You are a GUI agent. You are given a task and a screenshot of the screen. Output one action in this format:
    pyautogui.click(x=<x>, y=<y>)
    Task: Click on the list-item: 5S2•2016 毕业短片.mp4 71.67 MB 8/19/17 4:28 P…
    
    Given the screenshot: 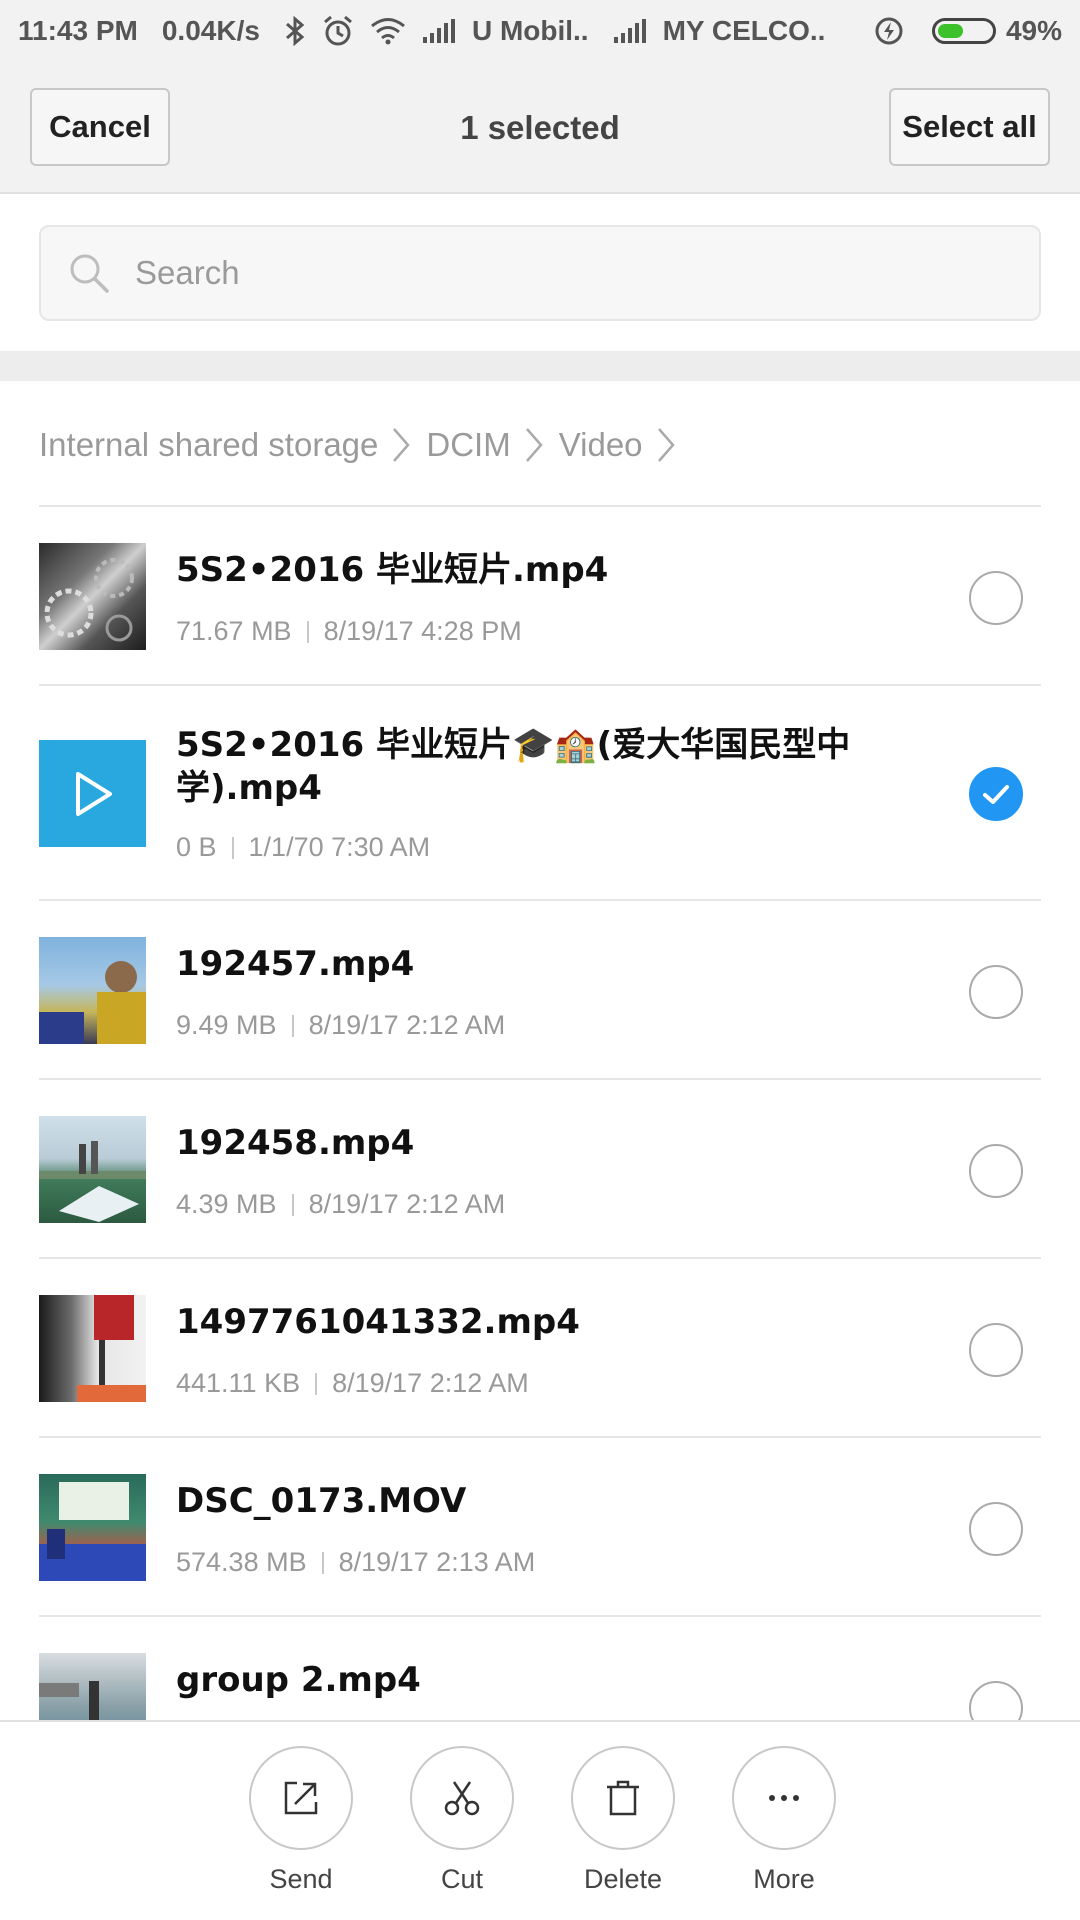 What is the action you would take?
    pyautogui.click(x=540, y=596)
    